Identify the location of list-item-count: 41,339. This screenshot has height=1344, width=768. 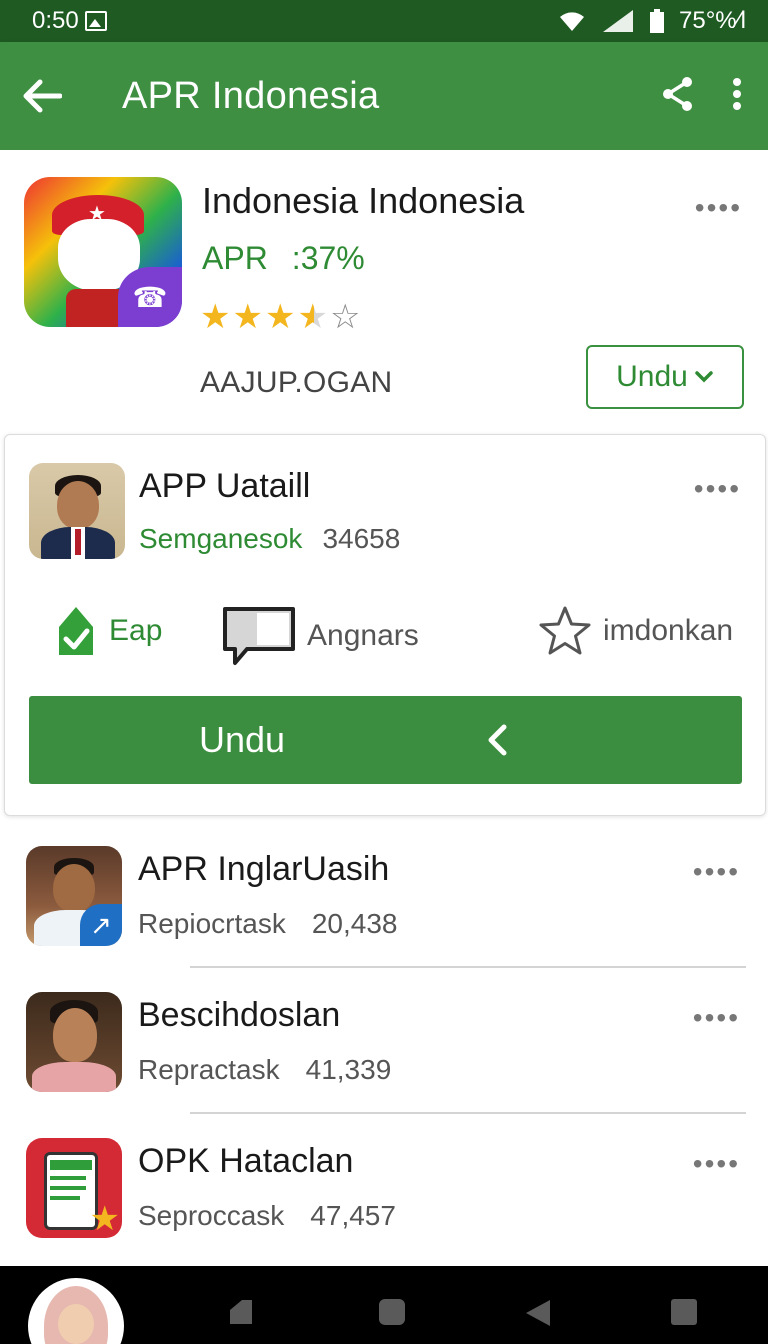
(348, 1069).